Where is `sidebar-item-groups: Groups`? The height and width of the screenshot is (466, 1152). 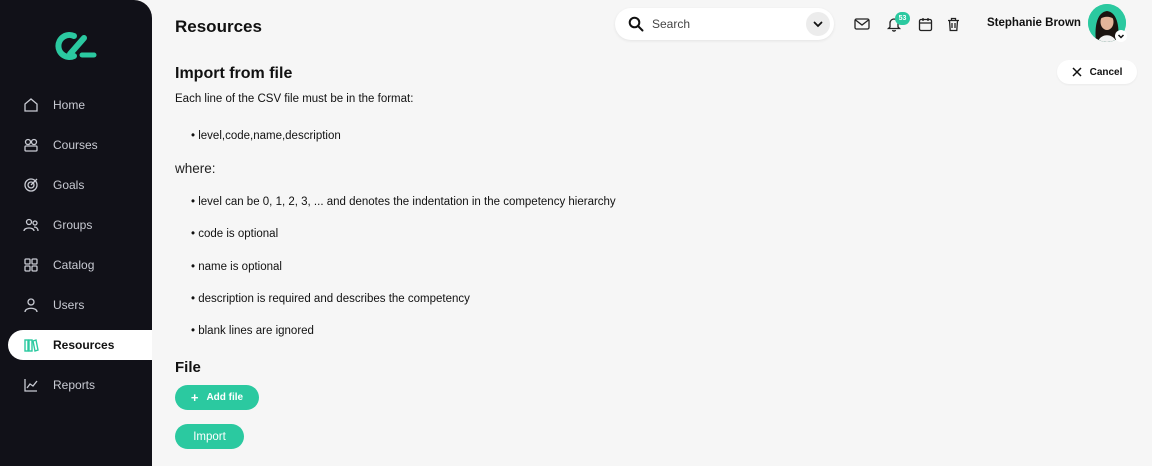
sidebar-item-groups: Groups is located at coordinates (80, 225).